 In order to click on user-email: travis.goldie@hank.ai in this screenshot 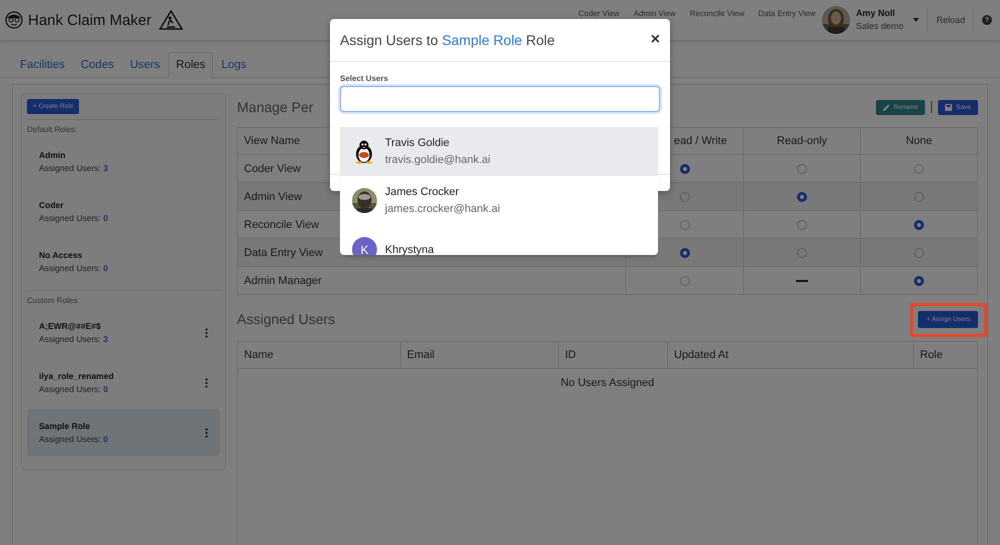, I will do `click(437, 160)`.